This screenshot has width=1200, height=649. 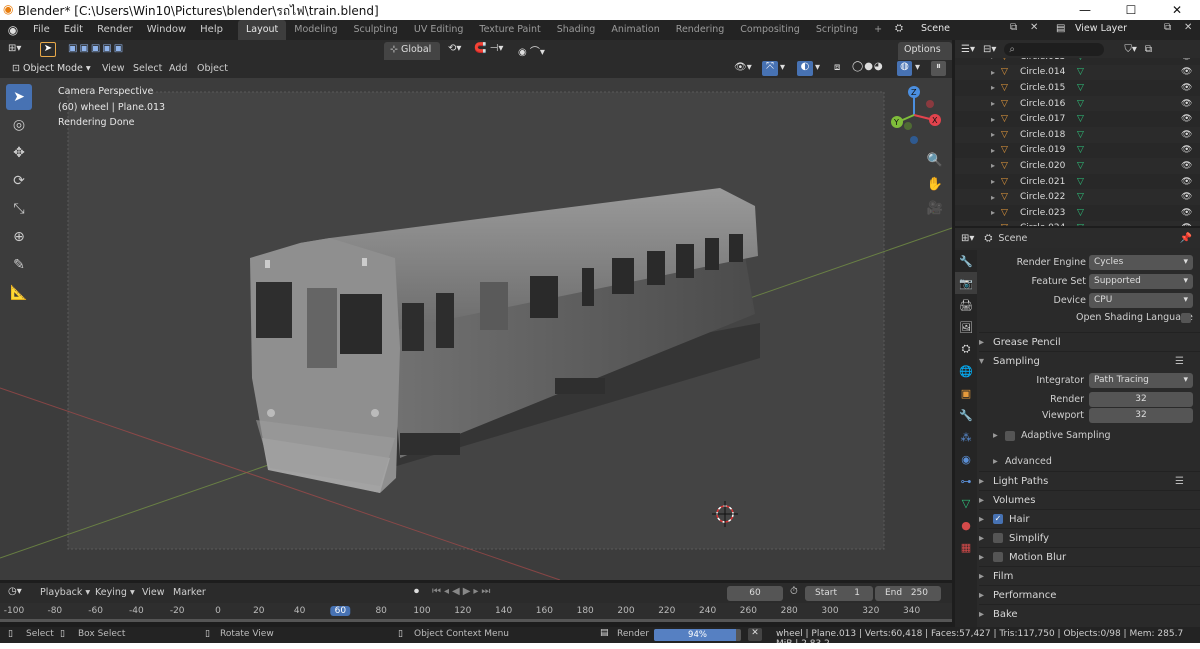 I want to click on pin-icon: 📌, so click(x=1186, y=238).